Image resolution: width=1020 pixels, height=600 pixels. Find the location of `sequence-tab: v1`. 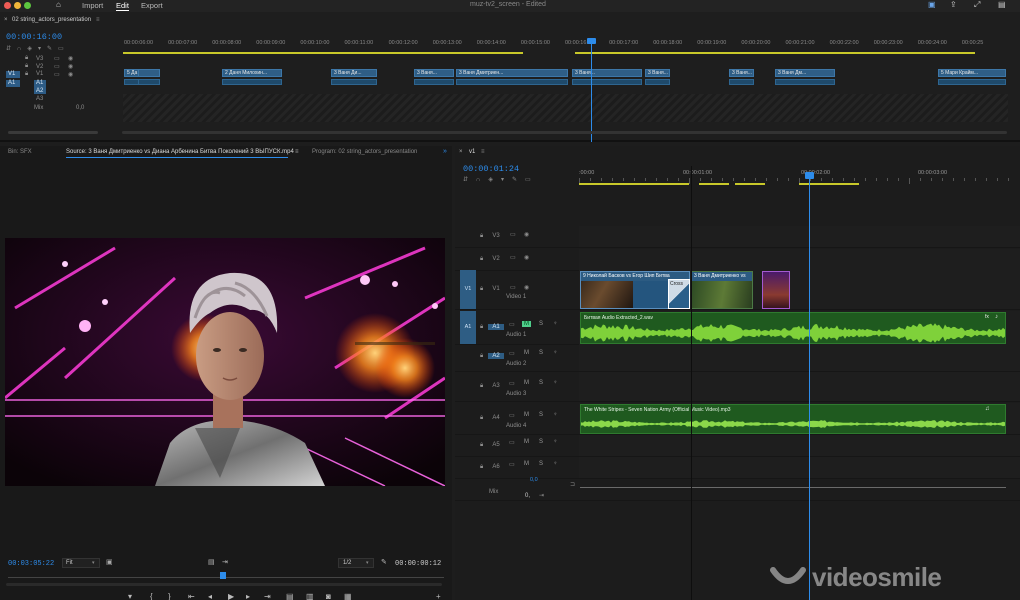

sequence-tab: v1 is located at coordinates (472, 152).